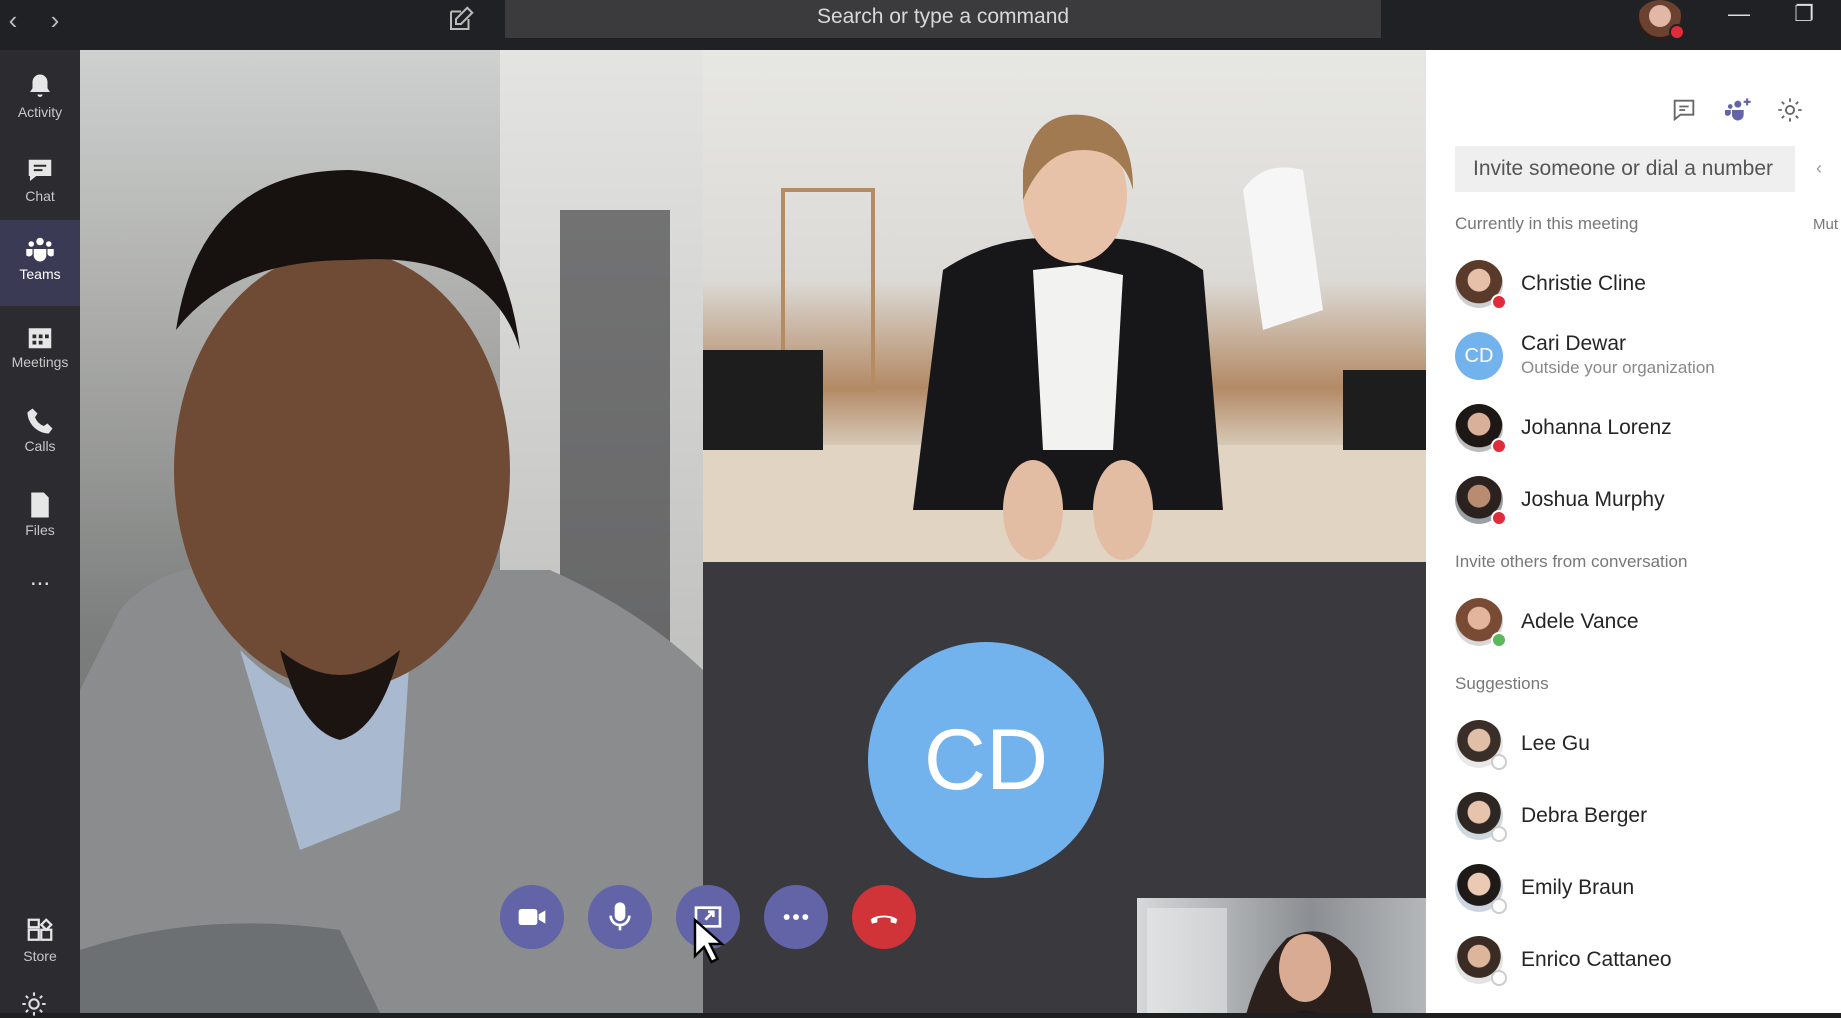  What do you see at coordinates (884, 919) in the screenshot?
I see `hang-up-icon` at bounding box center [884, 919].